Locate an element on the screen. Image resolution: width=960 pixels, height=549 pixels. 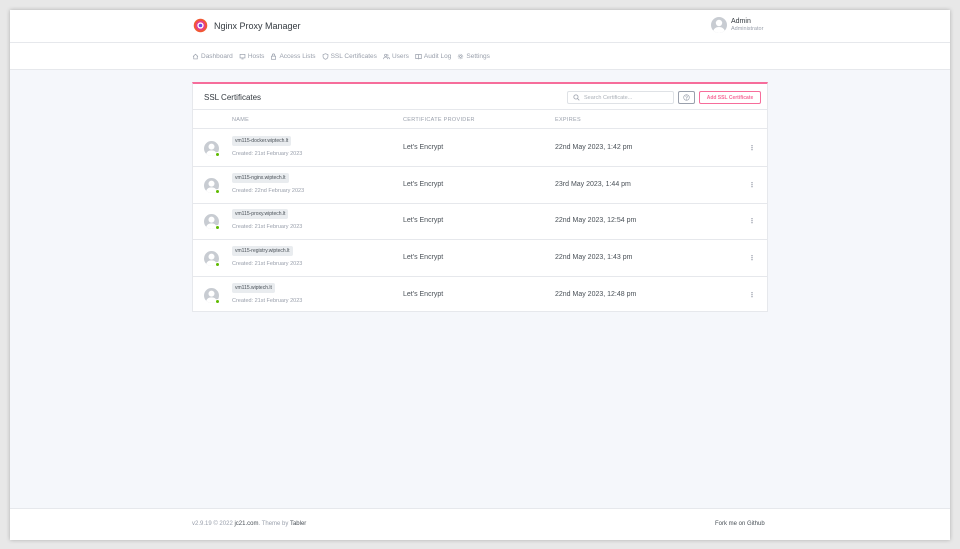
theme-link: Tabler is located at coordinates (298, 524).